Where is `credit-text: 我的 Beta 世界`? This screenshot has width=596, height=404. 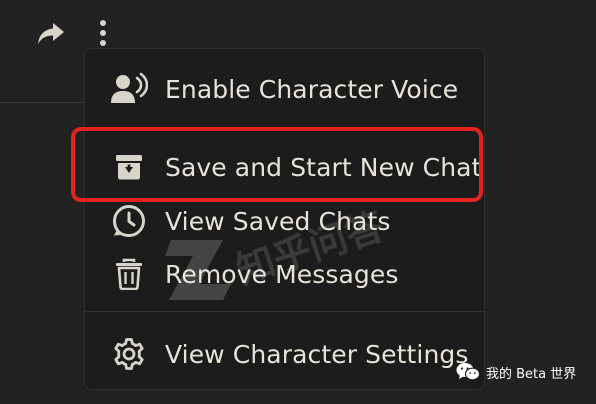 credit-text: 我的 Beta 世界 is located at coordinates (531, 374).